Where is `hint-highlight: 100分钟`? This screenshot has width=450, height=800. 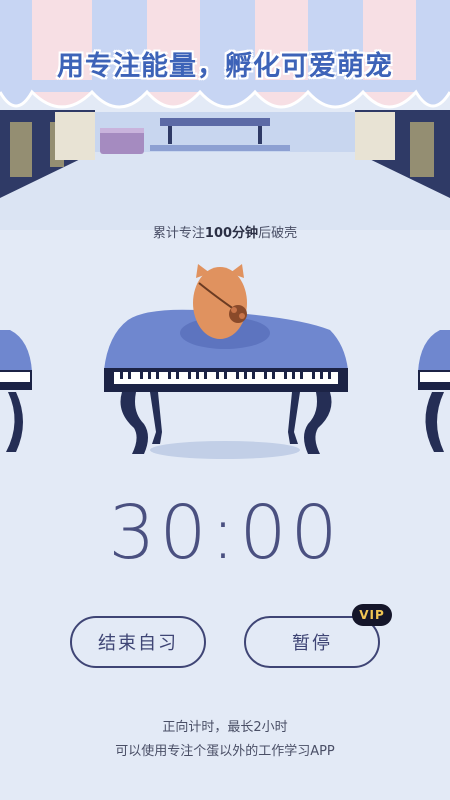
hint-highlight: 100分钟 is located at coordinates (231, 233).